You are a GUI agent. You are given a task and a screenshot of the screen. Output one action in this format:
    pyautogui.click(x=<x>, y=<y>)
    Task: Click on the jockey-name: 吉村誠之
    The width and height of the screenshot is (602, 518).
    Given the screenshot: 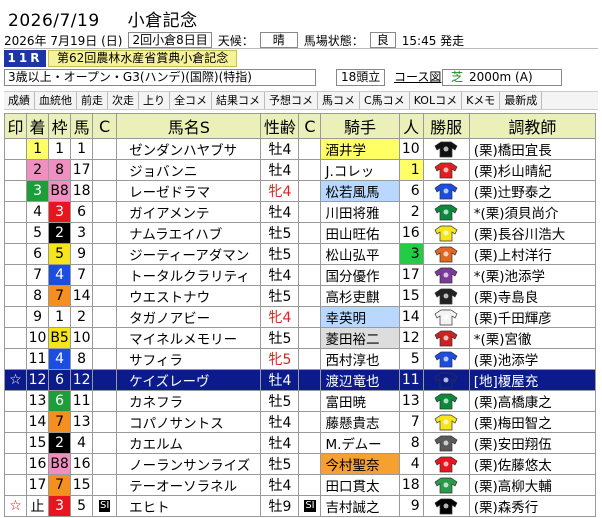 What is the action you would take?
    pyautogui.click(x=360, y=506)
    